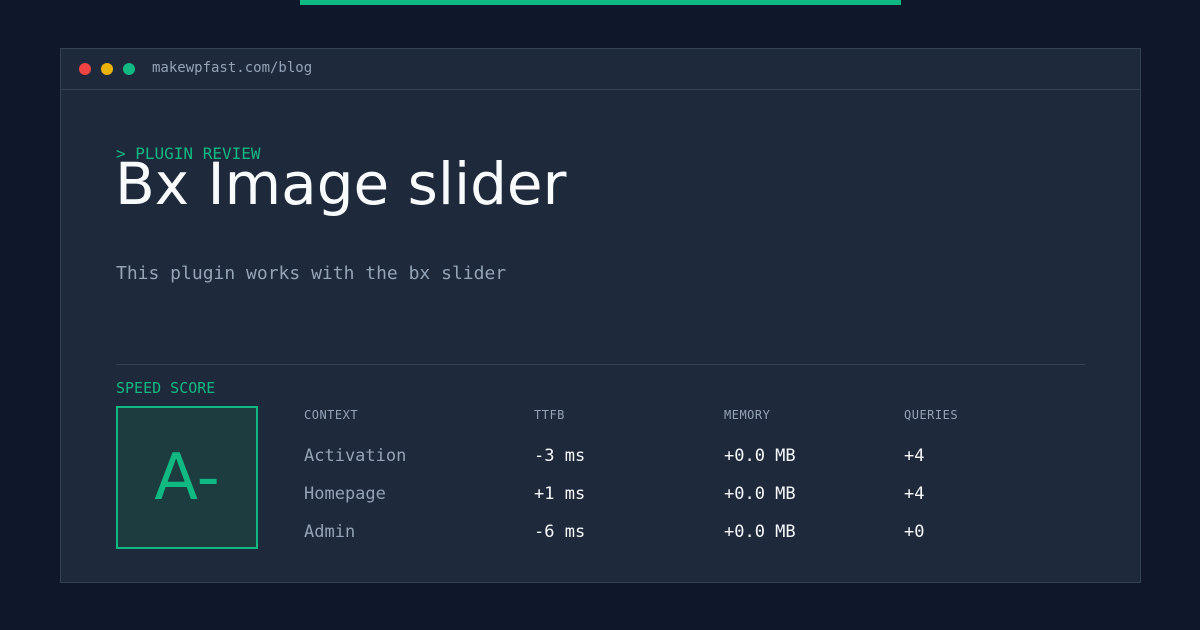  Describe the element at coordinates (760, 532) in the screenshot. I see `table-row-admin-memory: +0.0 MB` at that location.